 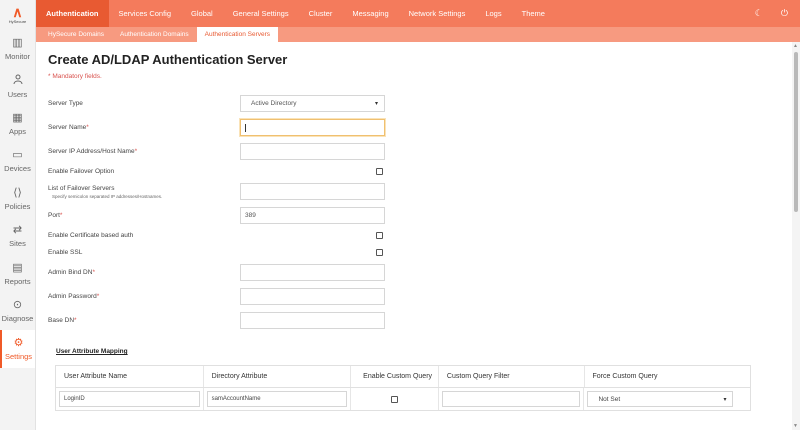 I want to click on sidebar-item-label: Diagnose, so click(x=17, y=319).